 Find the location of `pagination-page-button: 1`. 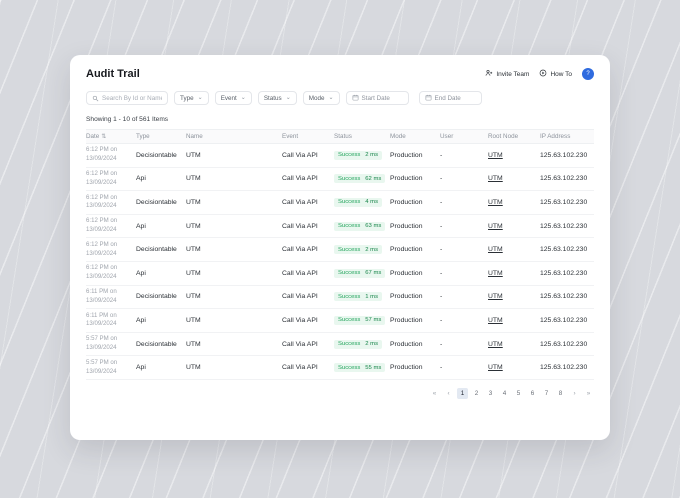

pagination-page-button: 1 is located at coordinates (462, 393).